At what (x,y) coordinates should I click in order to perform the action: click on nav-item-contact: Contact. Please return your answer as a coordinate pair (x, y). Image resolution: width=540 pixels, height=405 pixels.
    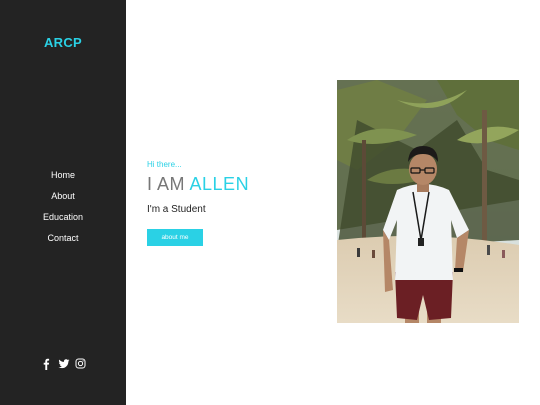
    Looking at the image, I should click on (63, 241).